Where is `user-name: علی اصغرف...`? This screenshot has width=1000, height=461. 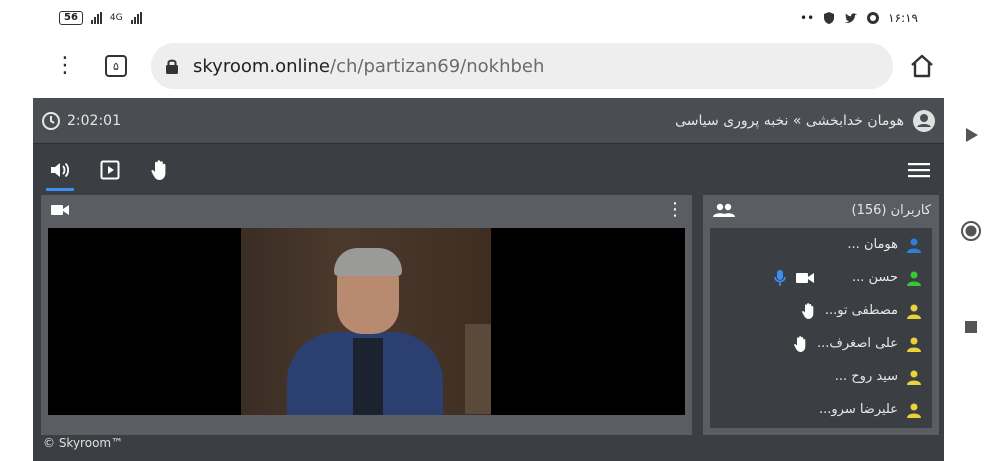 user-name: علی اصغرف... is located at coordinates (857, 343).